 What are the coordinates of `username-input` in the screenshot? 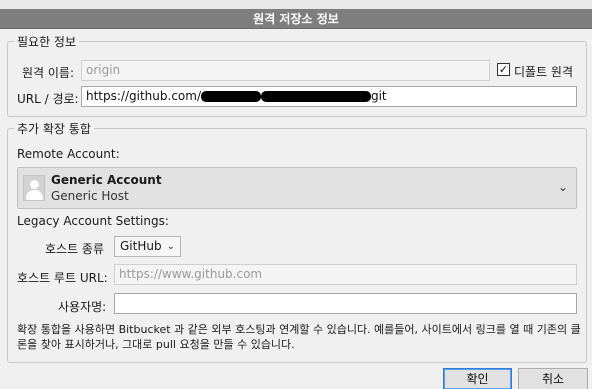 It's located at (345, 303).